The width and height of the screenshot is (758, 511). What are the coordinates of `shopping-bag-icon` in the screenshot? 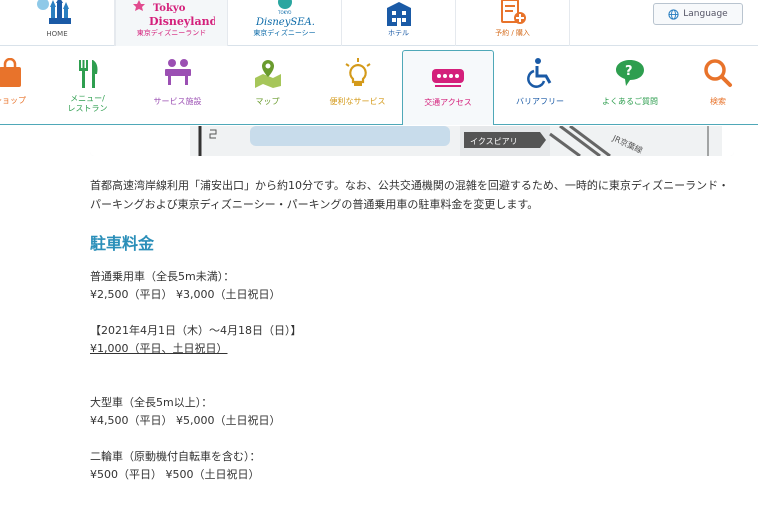 It's located at (10, 72).